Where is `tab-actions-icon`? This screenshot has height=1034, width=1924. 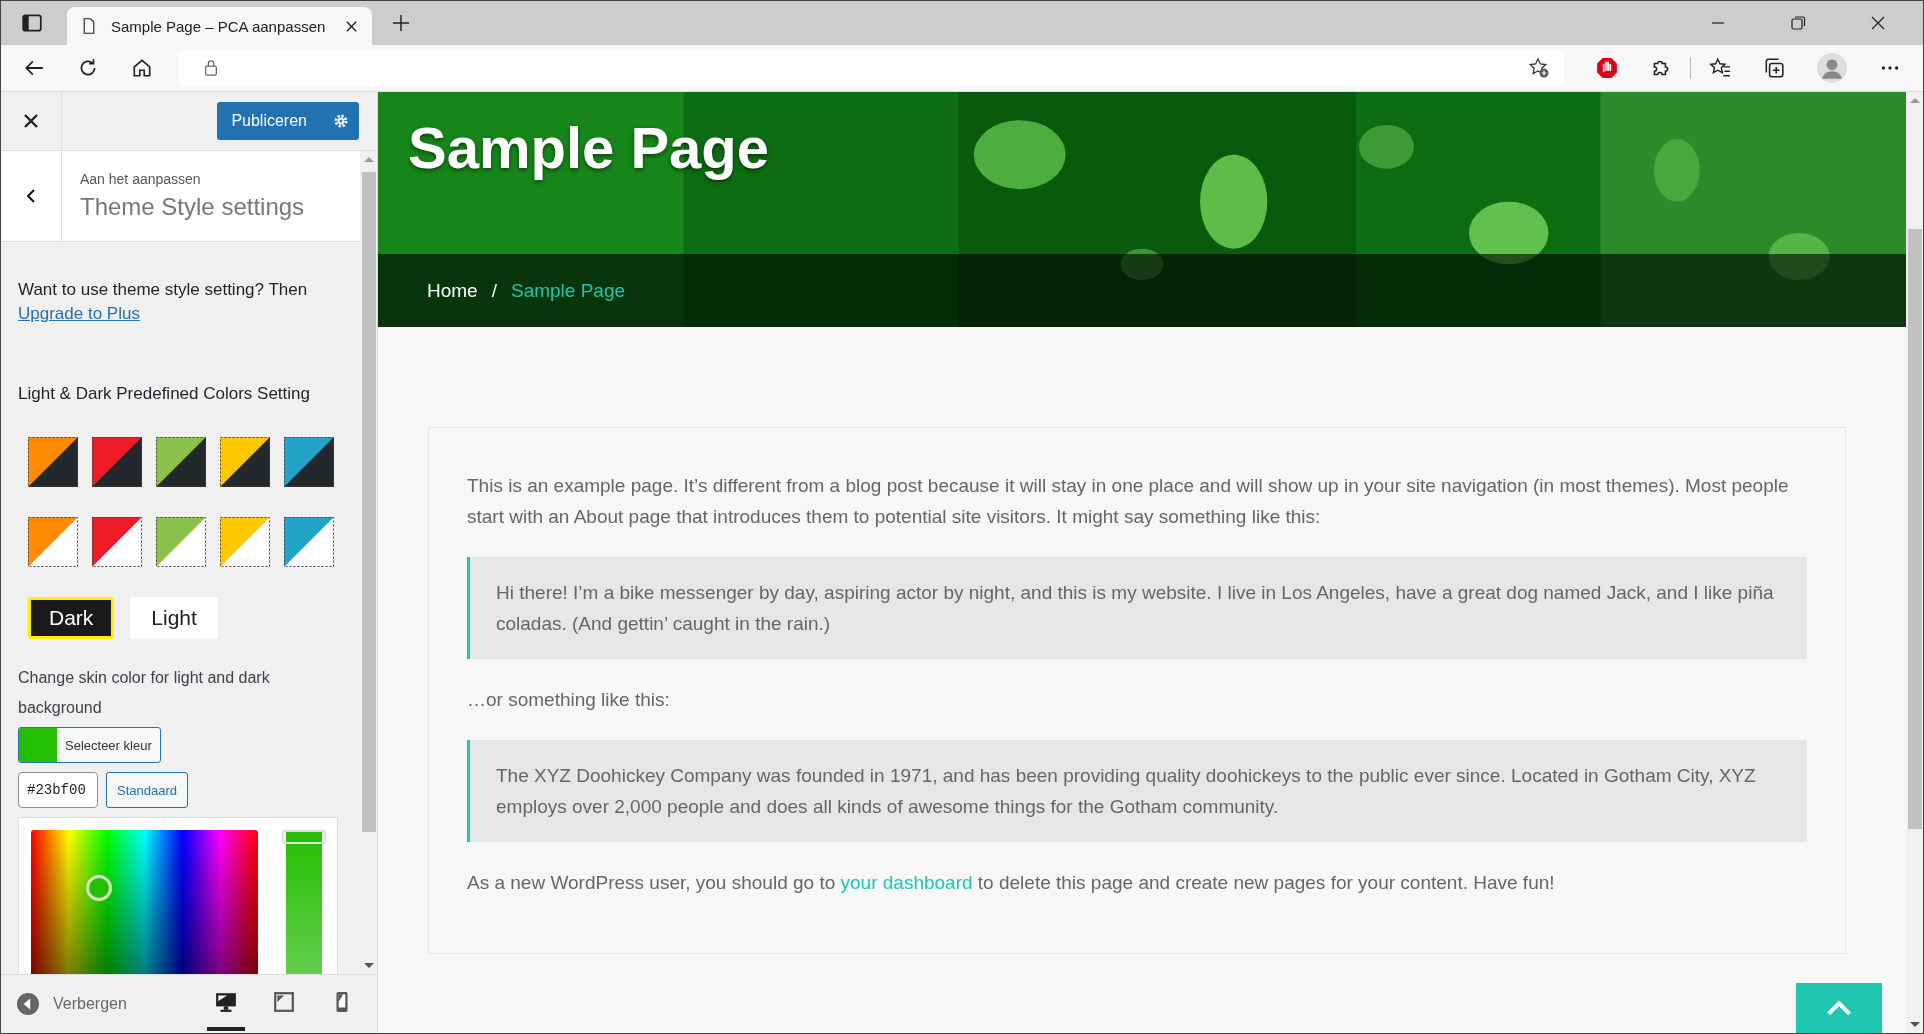 tab-actions-icon is located at coordinates (32, 23).